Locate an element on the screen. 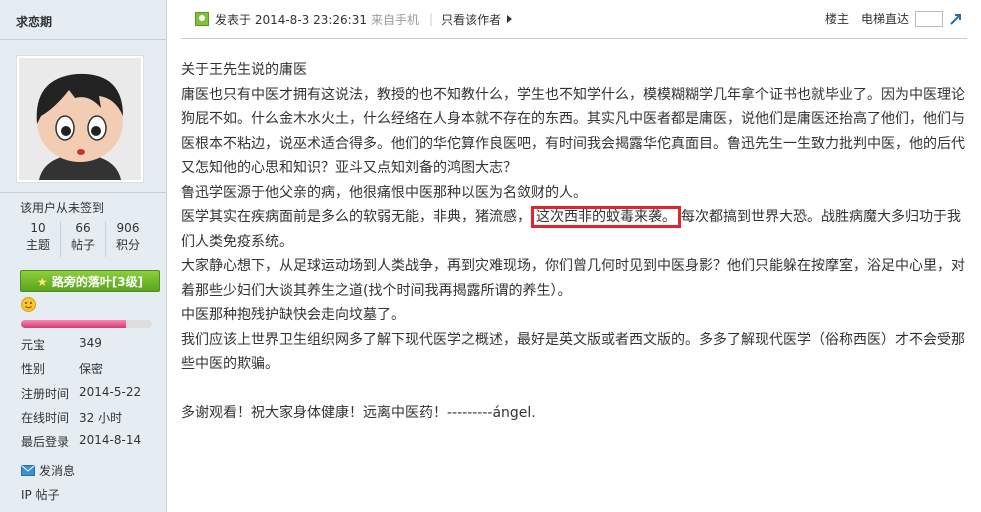  stat-threads: 10 主题 is located at coordinates (38, 239).